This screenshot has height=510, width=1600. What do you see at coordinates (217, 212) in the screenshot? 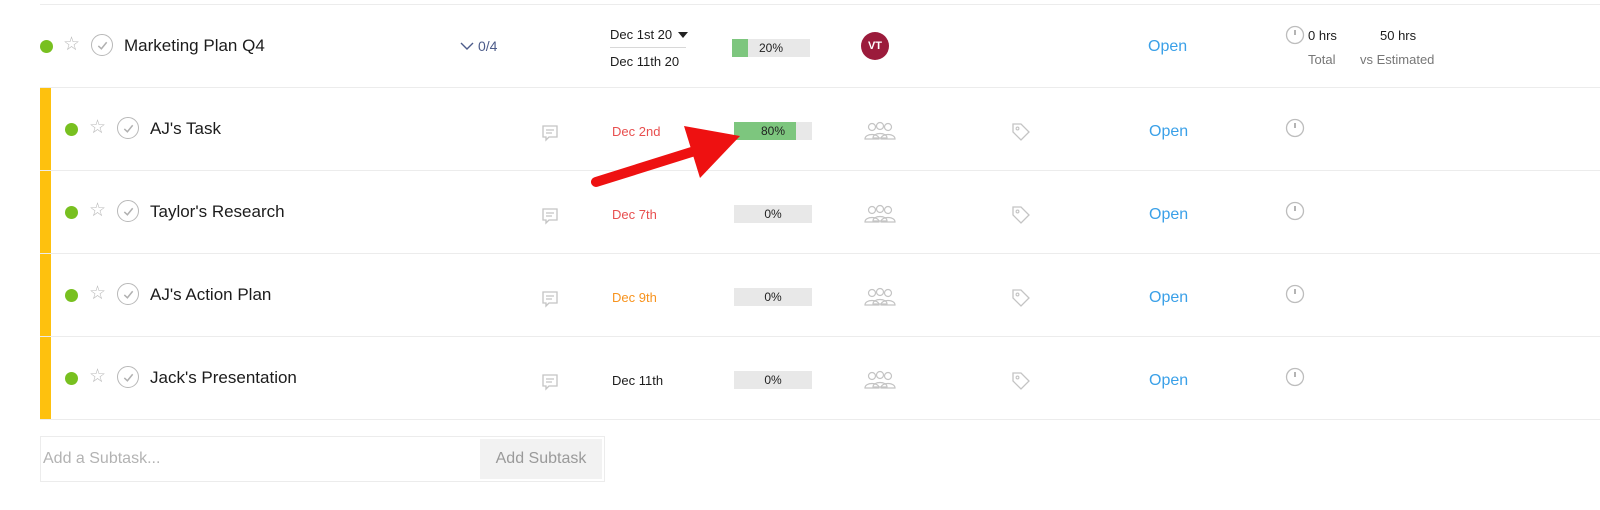
I see `subtask-title: Taylor's Research` at bounding box center [217, 212].